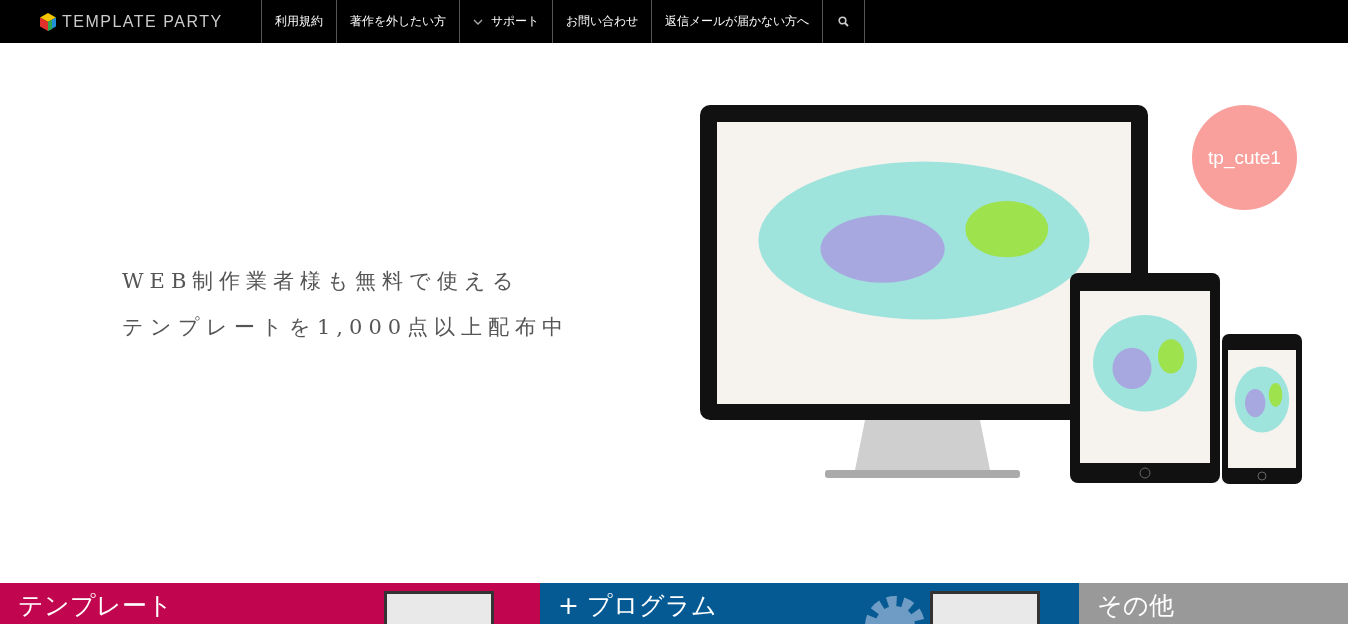  Describe the element at coordinates (637, 605) in the screenshot. I see `category-title: + プログラム` at that location.